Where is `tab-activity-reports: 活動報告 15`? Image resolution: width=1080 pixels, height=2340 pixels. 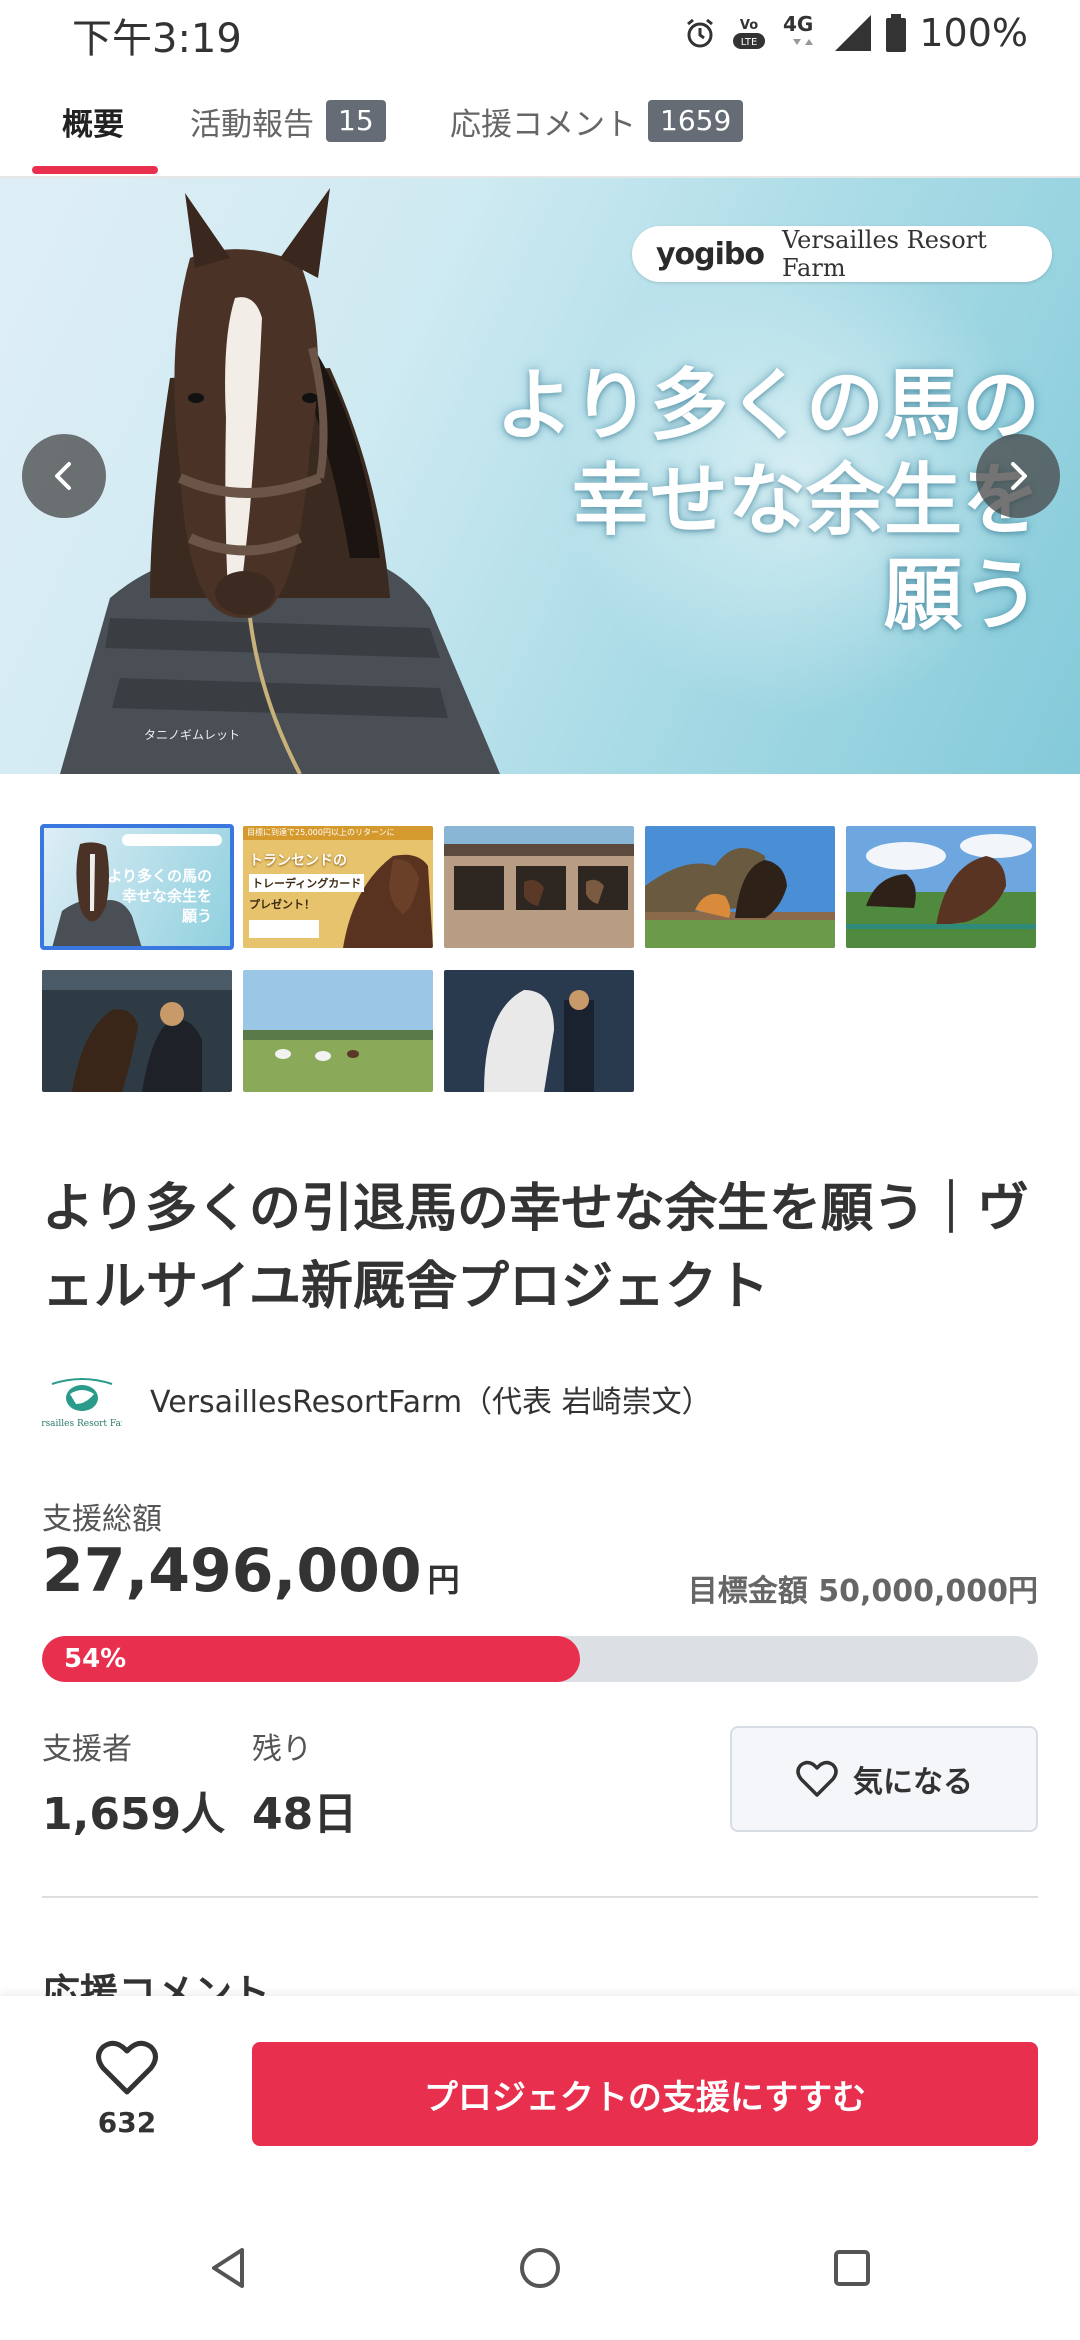 tab-activity-reports: 活動報告 15 is located at coordinates (288, 121).